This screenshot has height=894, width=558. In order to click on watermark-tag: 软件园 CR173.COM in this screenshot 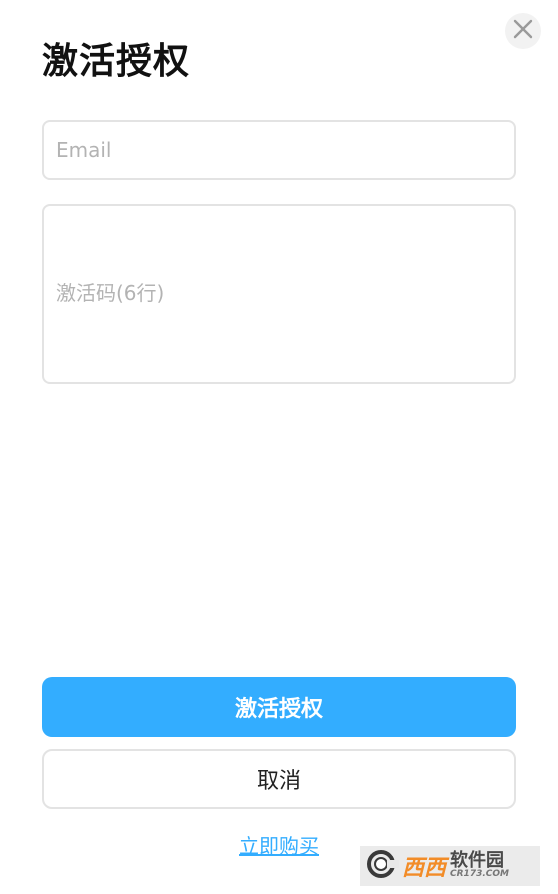, I will do `click(479, 865)`.